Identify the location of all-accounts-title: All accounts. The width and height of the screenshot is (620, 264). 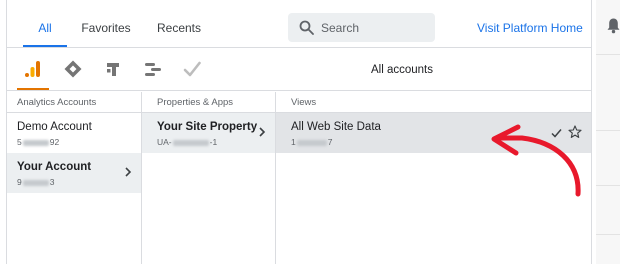
(402, 70).